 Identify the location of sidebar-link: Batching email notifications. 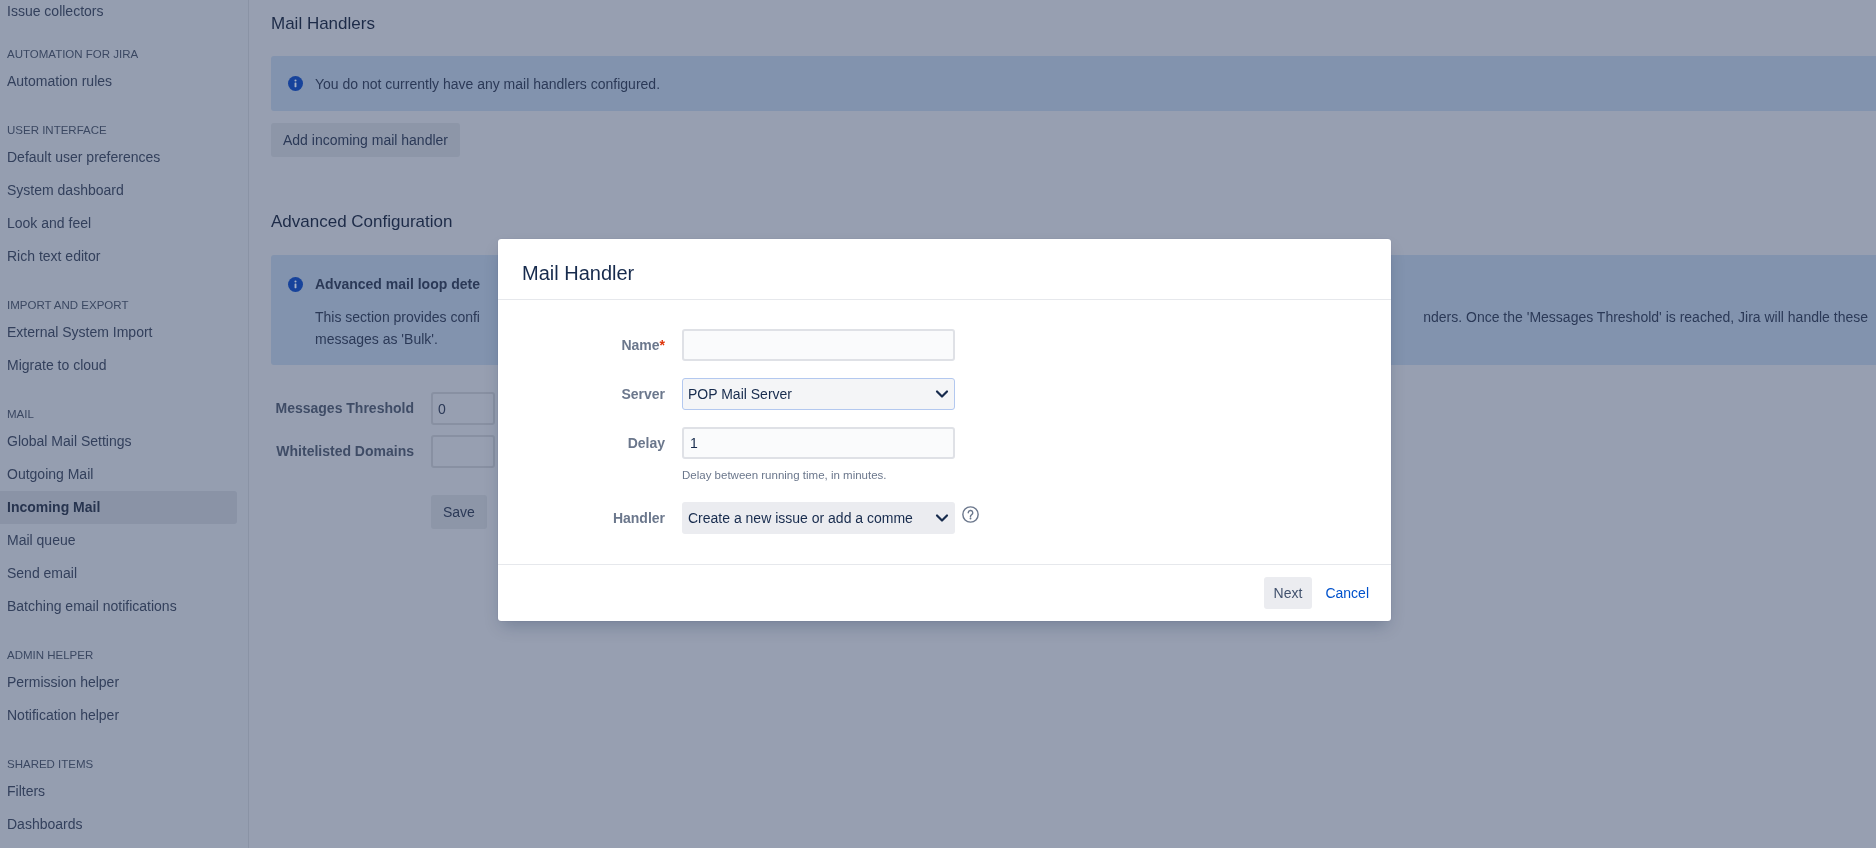
(118, 606).